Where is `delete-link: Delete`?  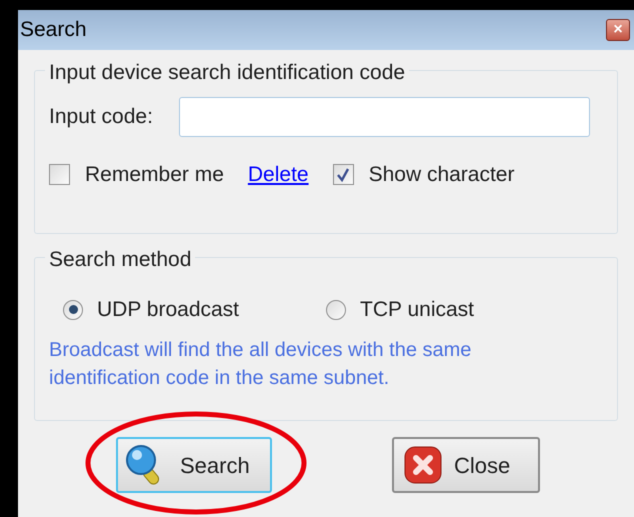
delete-link: Delete is located at coordinates (278, 174).